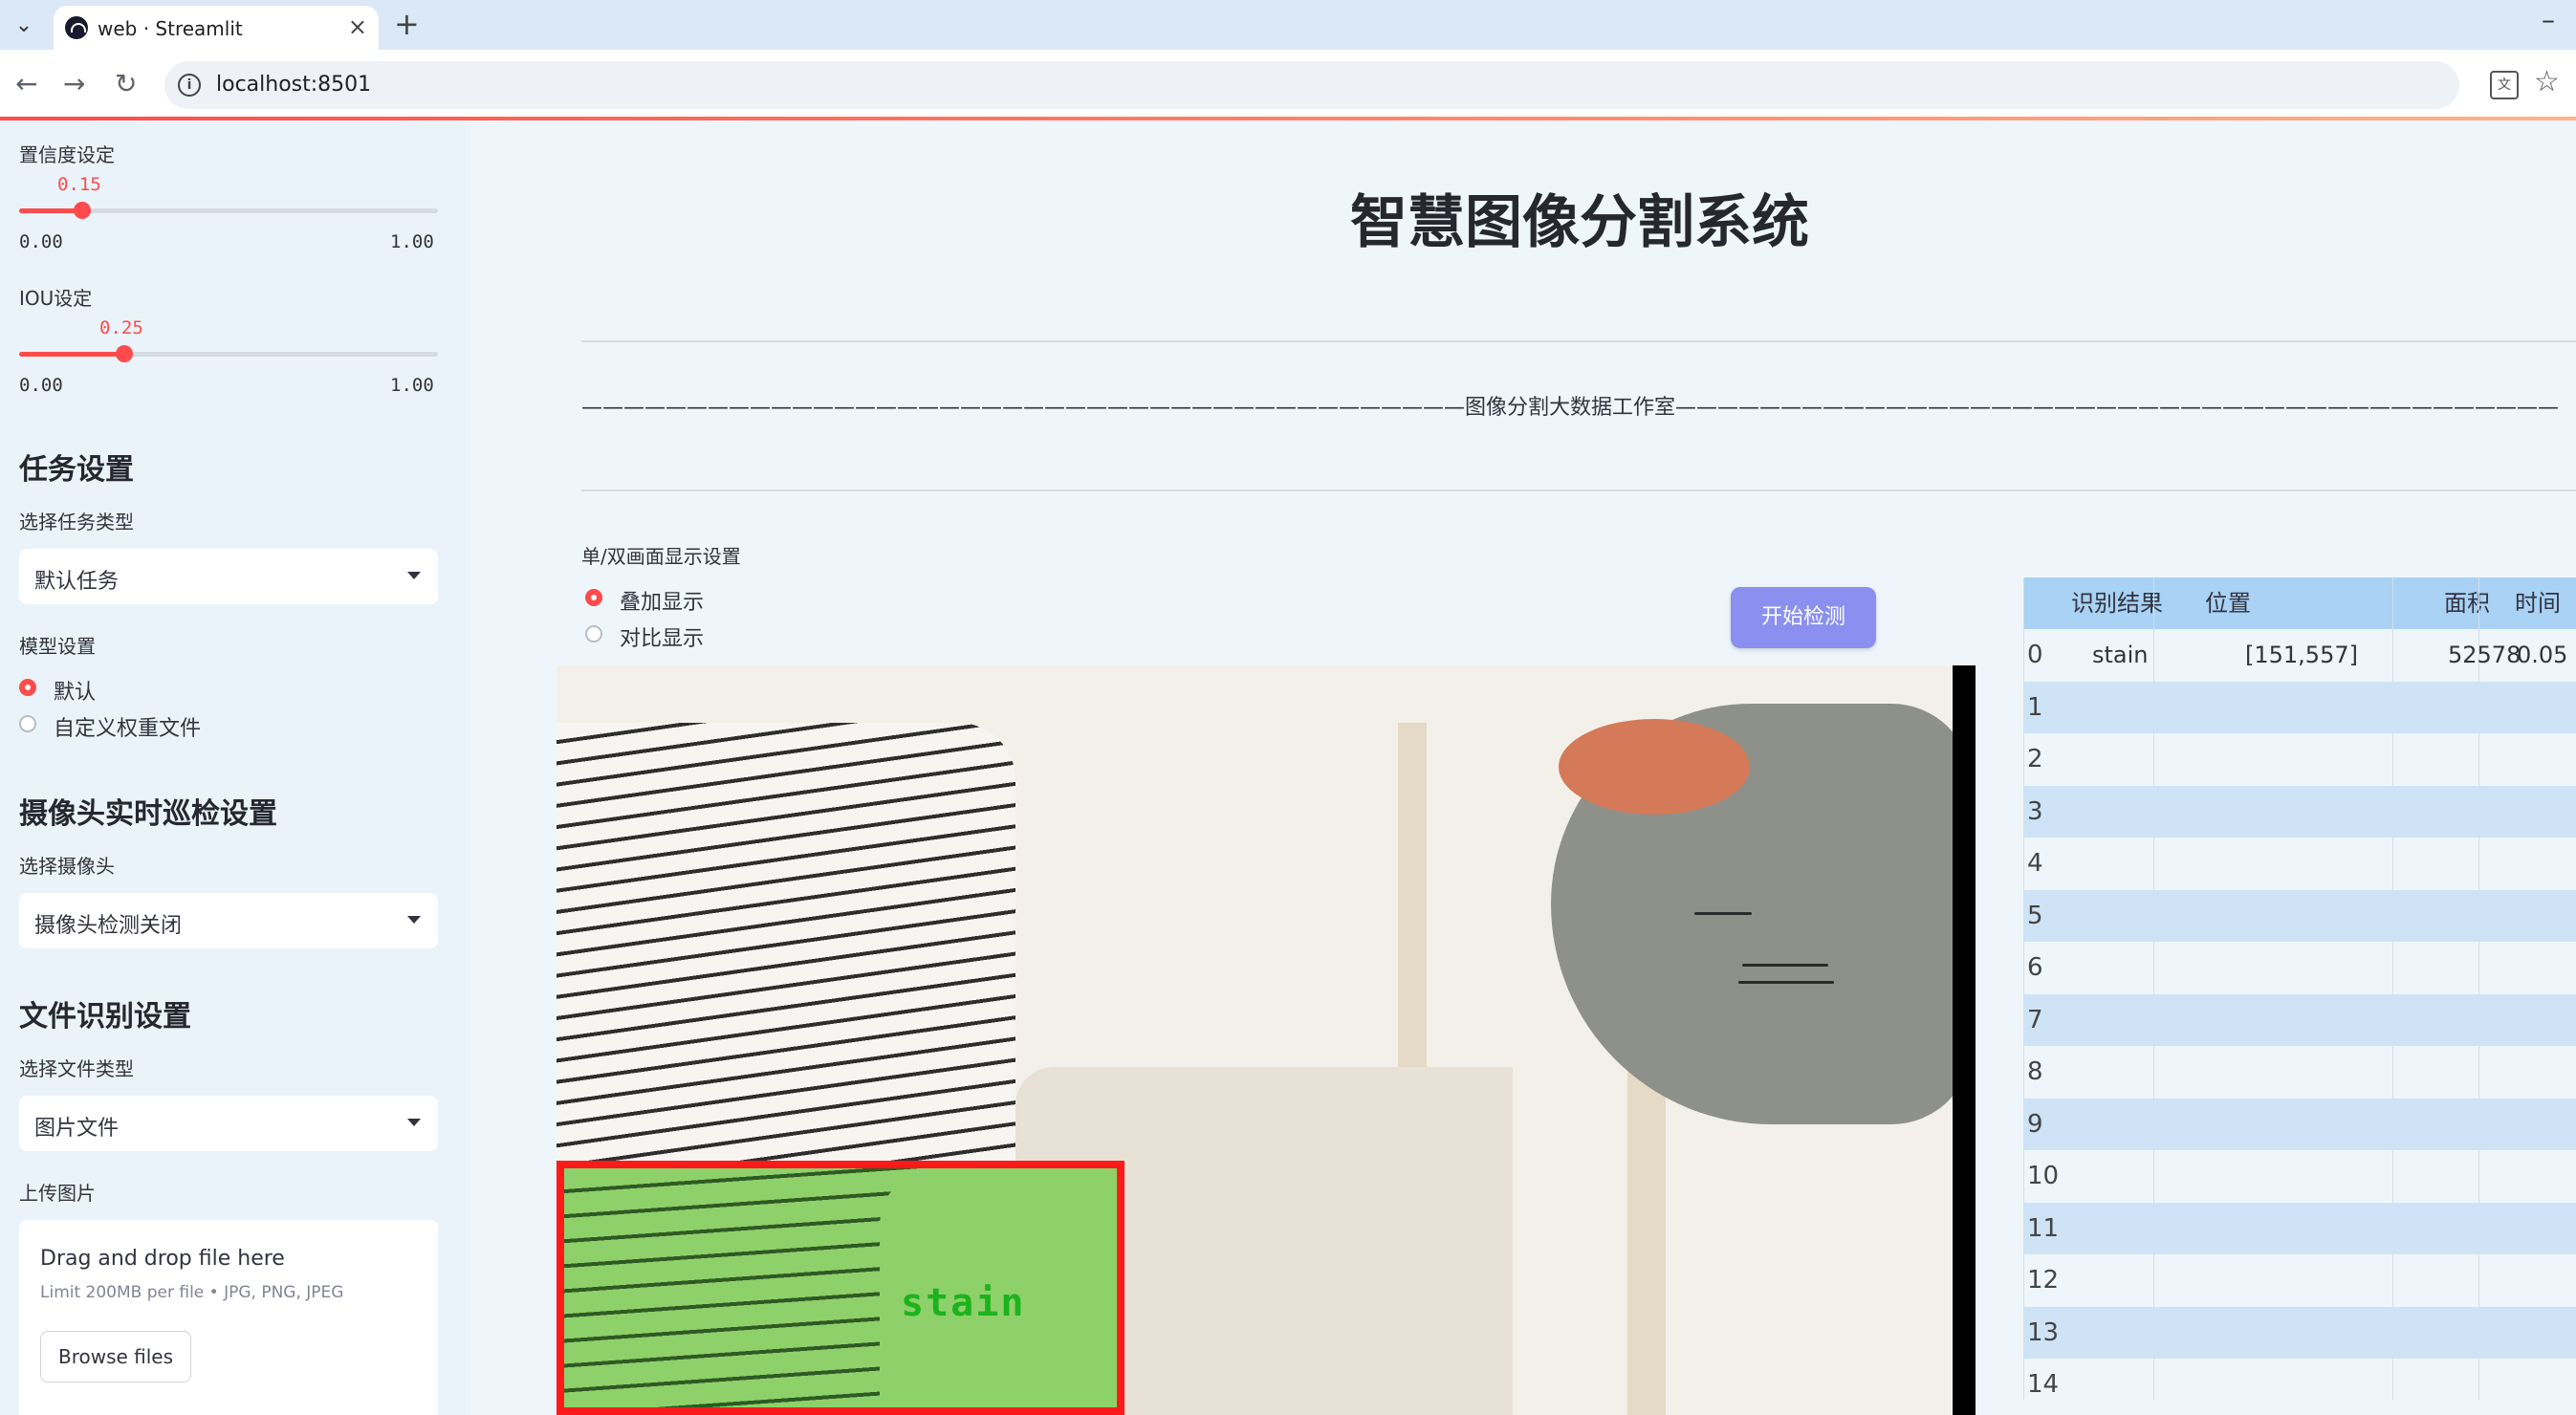  Describe the element at coordinates (2538, 603) in the screenshot. I see `column-header: 时间` at that location.